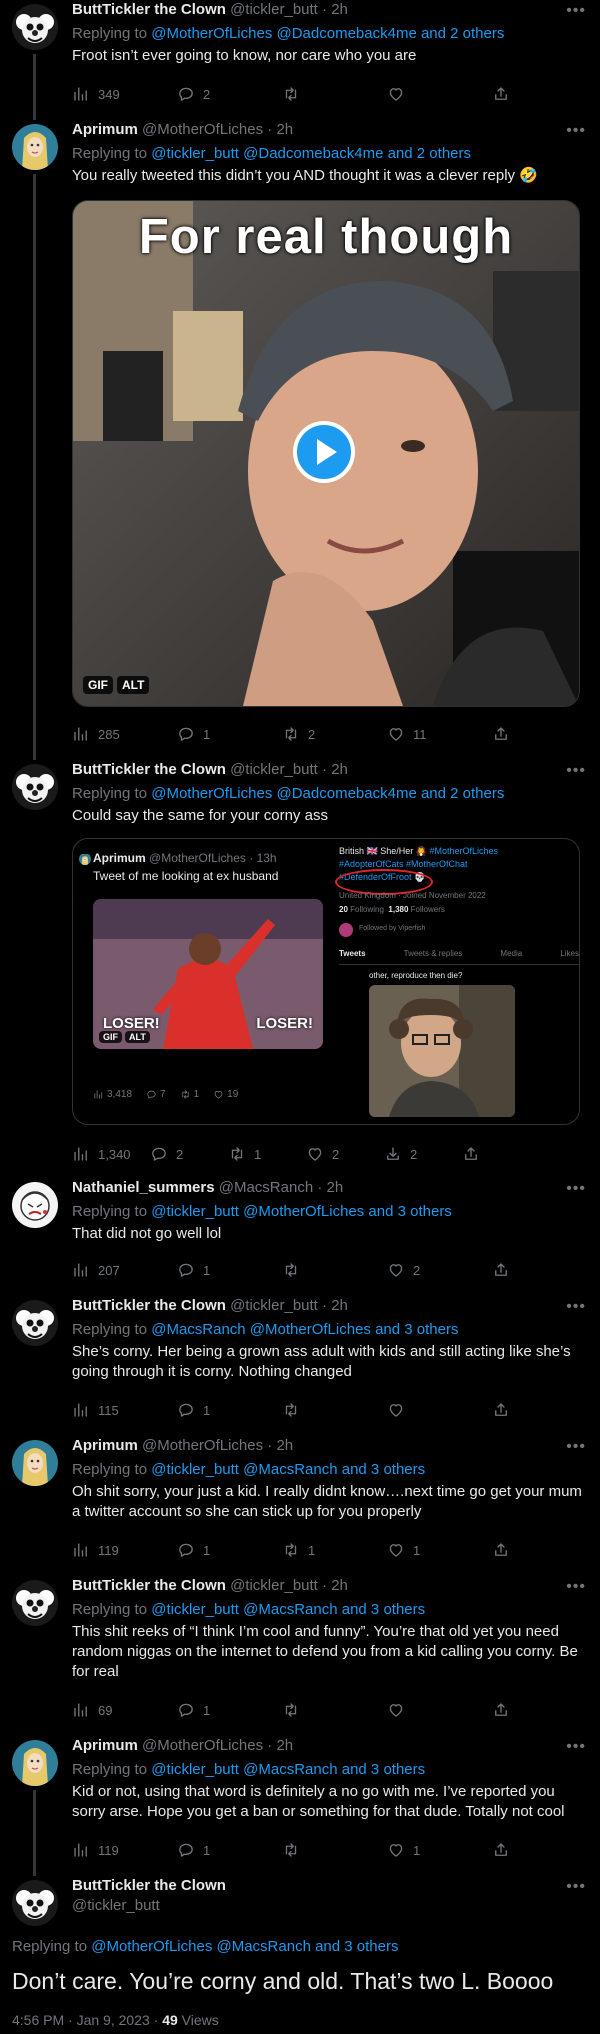 This screenshot has height=2034, width=600. Describe the element at coordinates (102, 1710) in the screenshot. I see `views-button: 69` at that location.